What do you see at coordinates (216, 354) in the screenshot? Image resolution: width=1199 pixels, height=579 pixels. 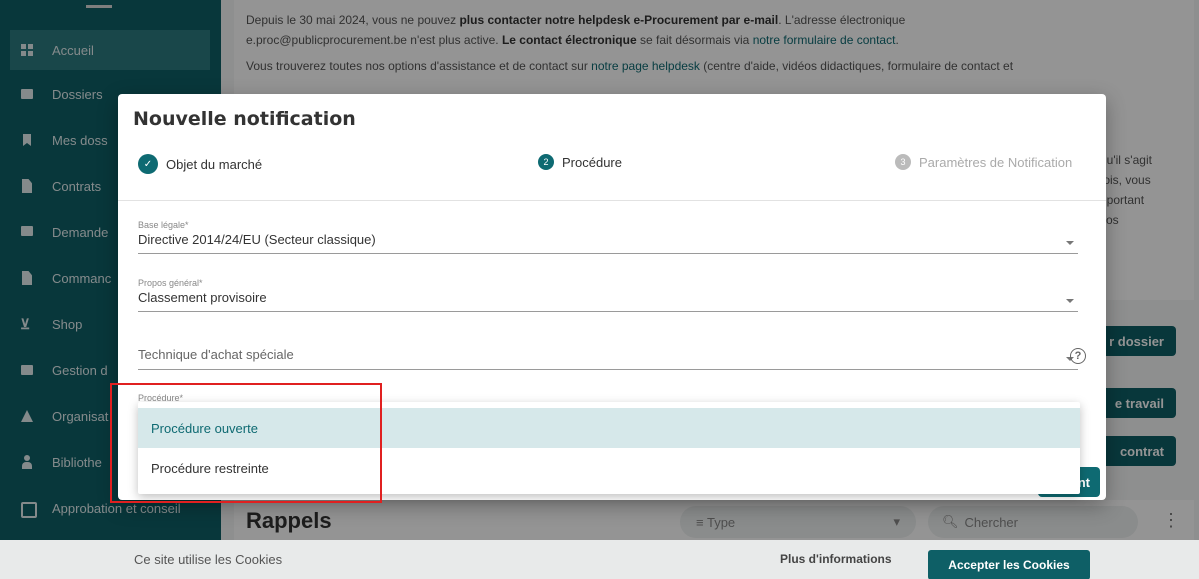 I see `field-placeholder: Technique d'achat spéciale` at bounding box center [216, 354].